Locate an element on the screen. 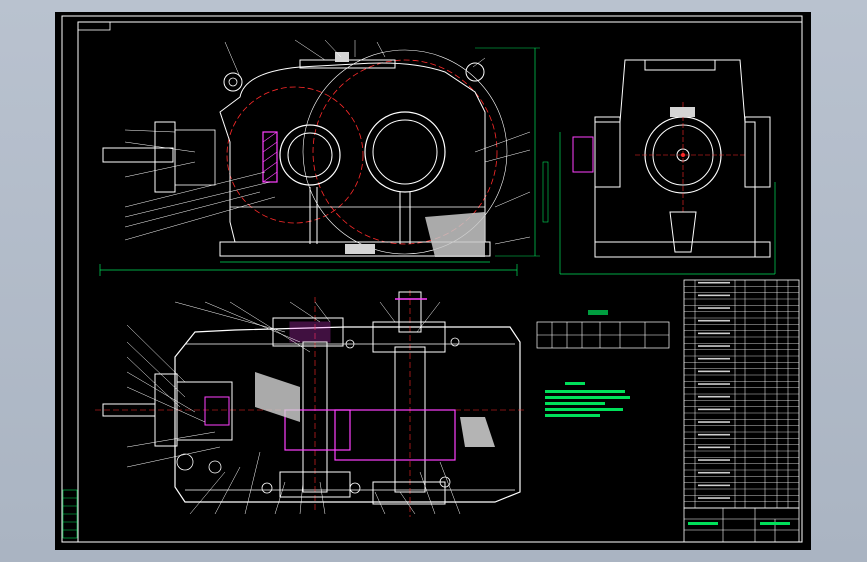  bevel-gear-section is located at coordinates (277, 397).